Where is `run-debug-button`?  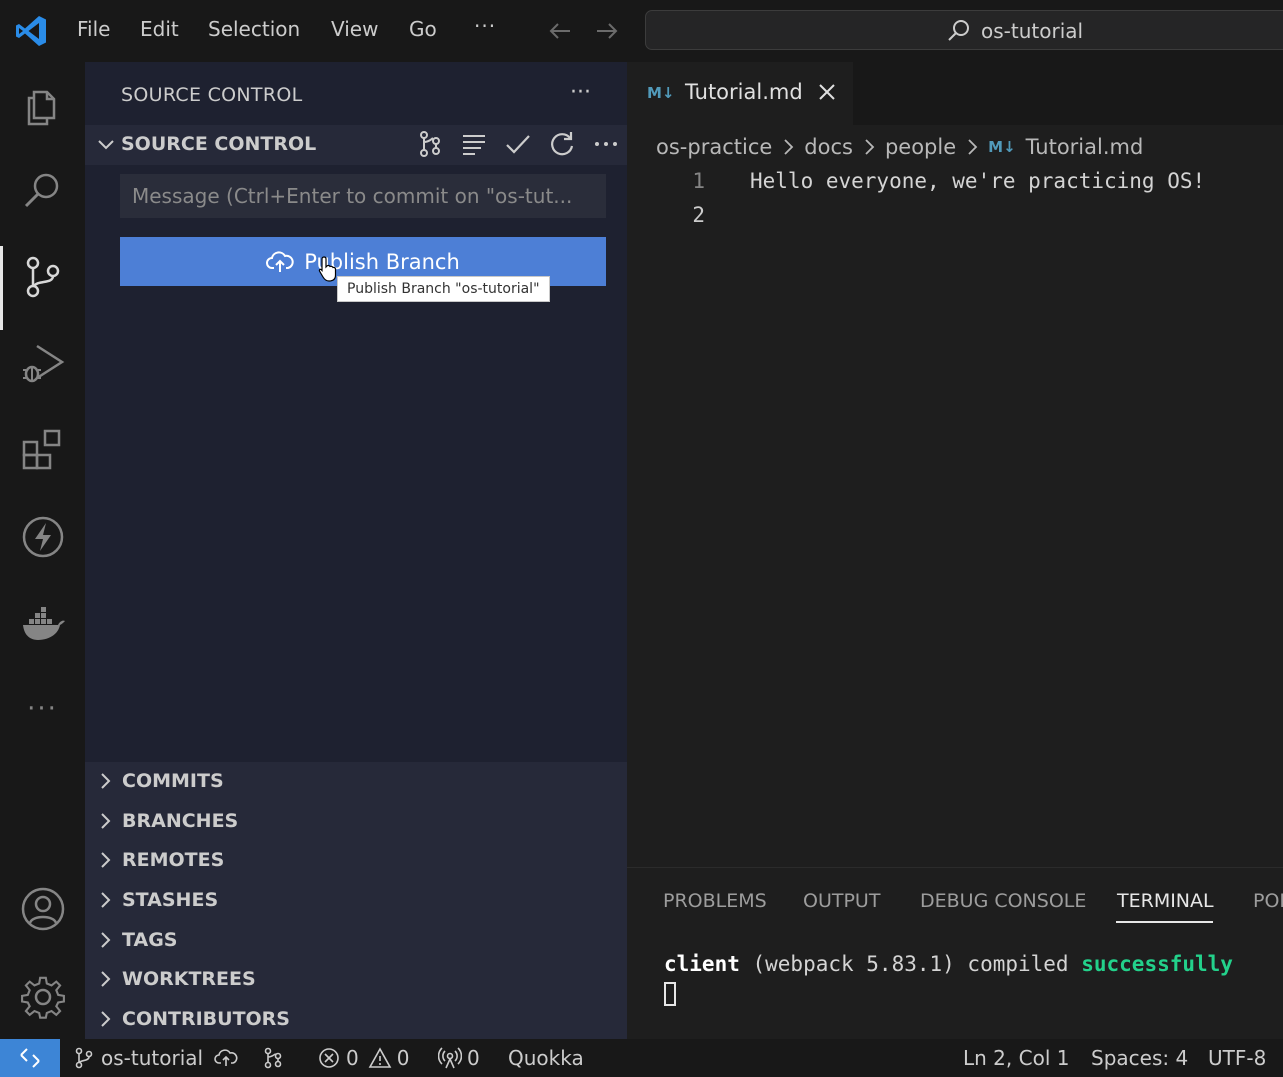 run-debug-button is located at coordinates (42, 363).